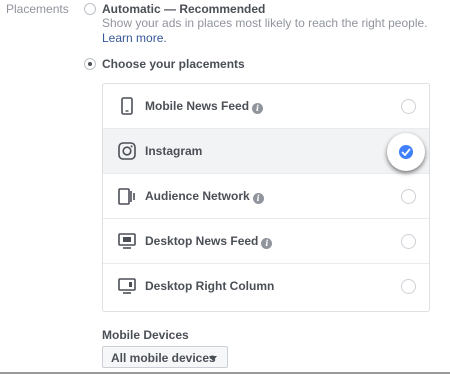  I want to click on placement-label: Desktop Right Column, so click(210, 286).